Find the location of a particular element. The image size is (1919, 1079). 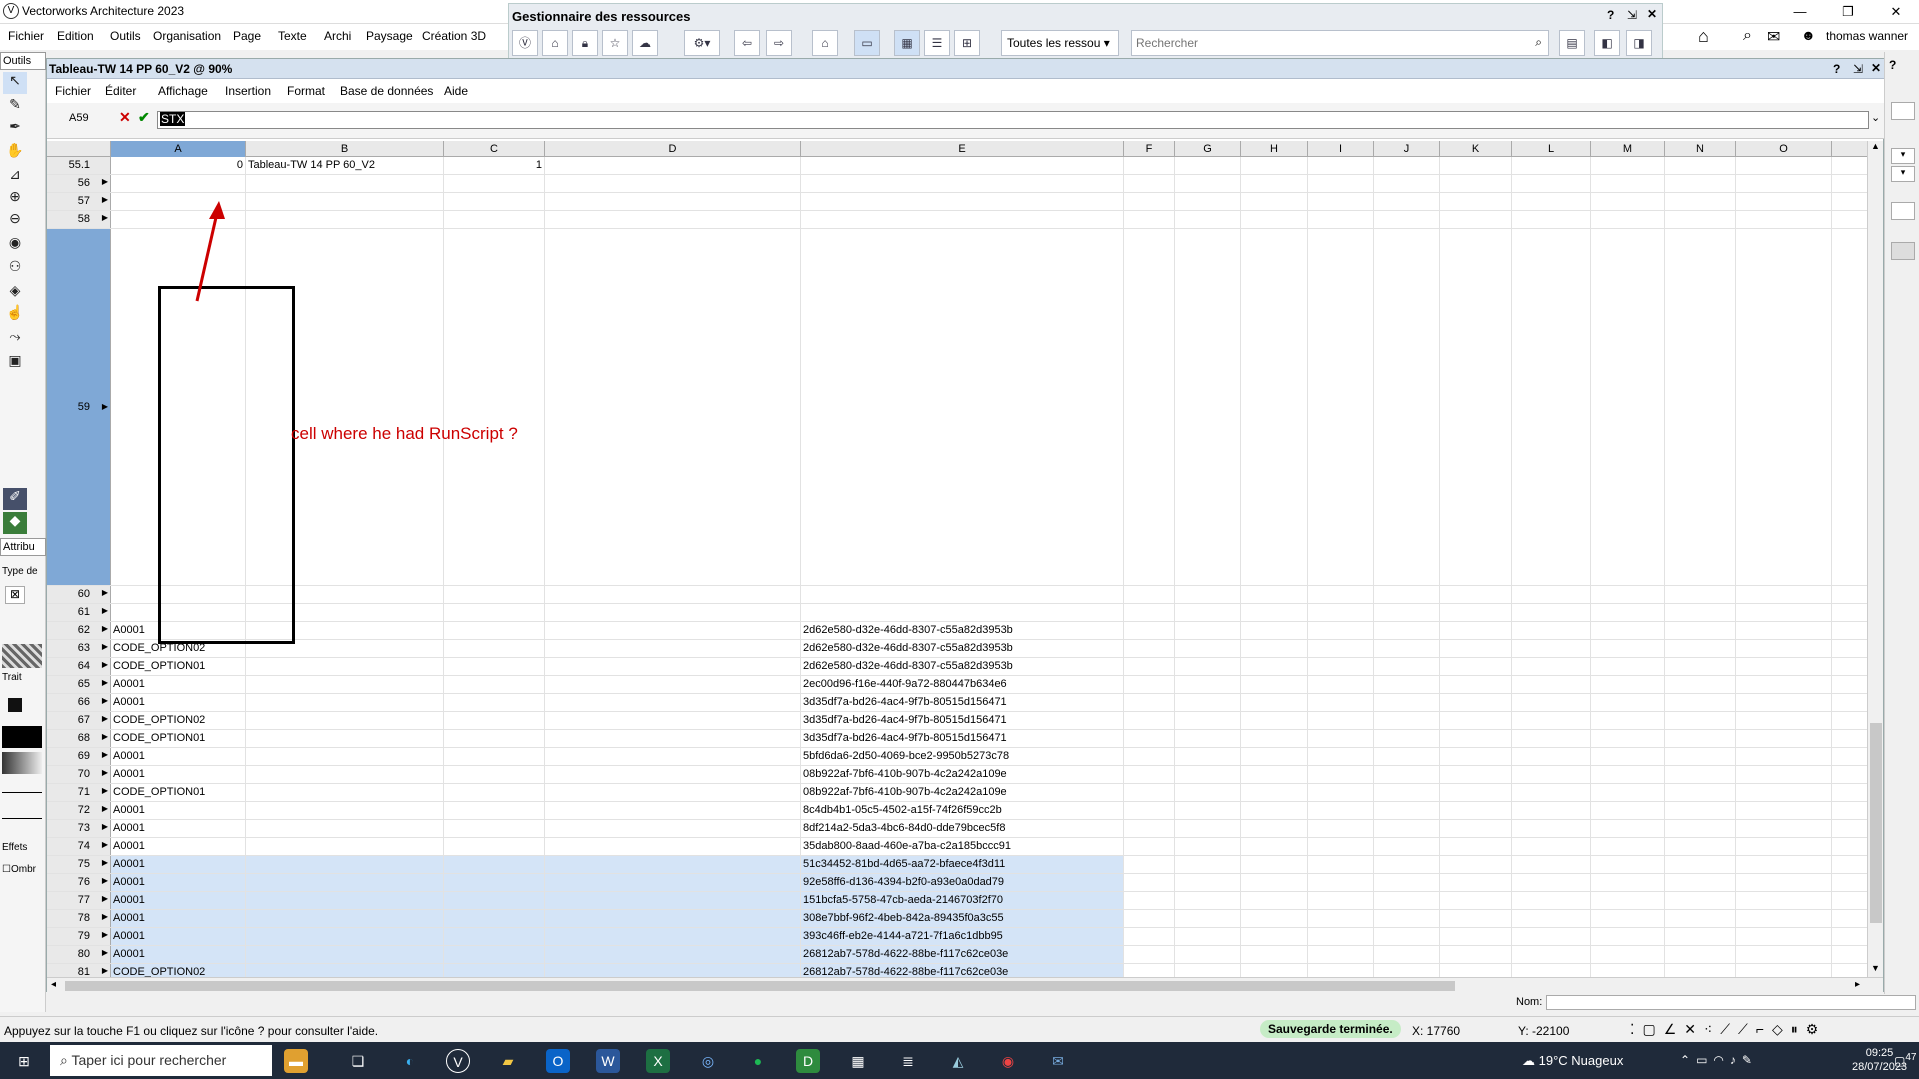

magnifier-icon: ⌕ is located at coordinates (1747, 36).